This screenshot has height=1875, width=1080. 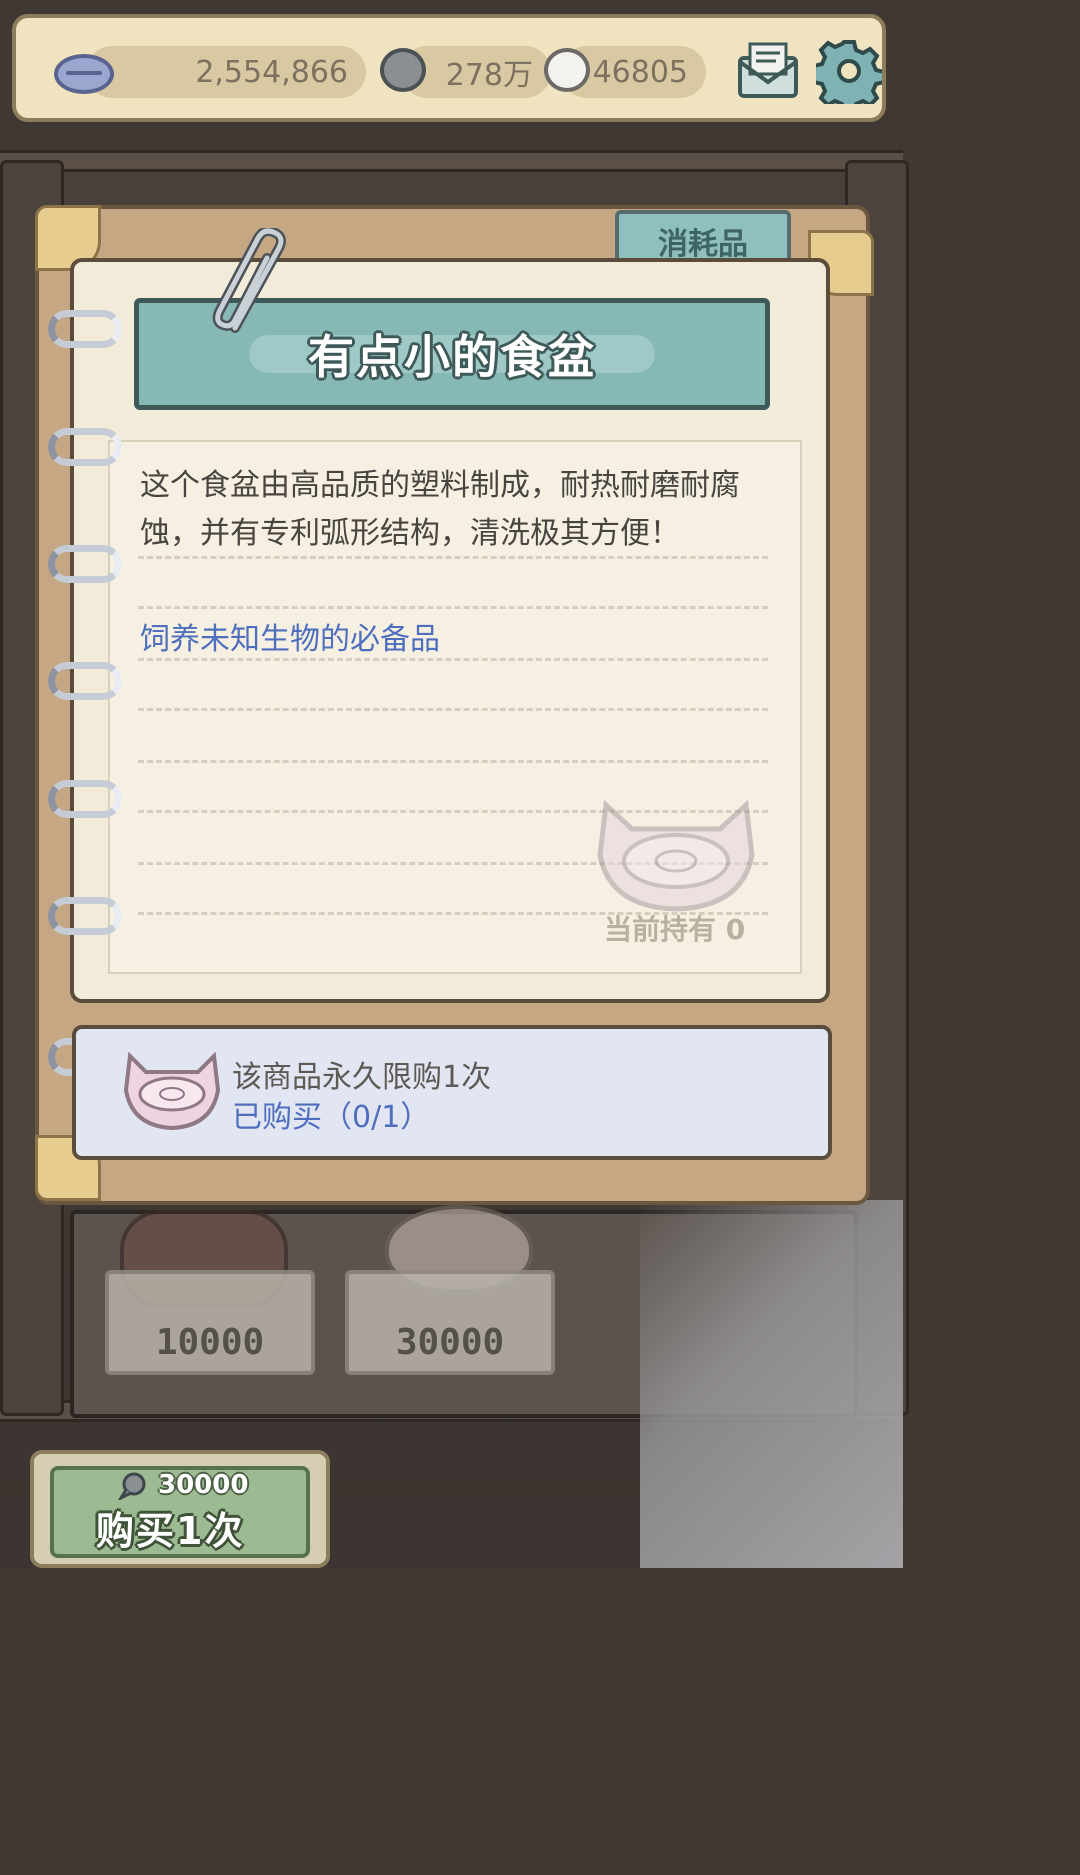 I want to click on item-note: 饲养未知生物的必备品, so click(x=290, y=639).